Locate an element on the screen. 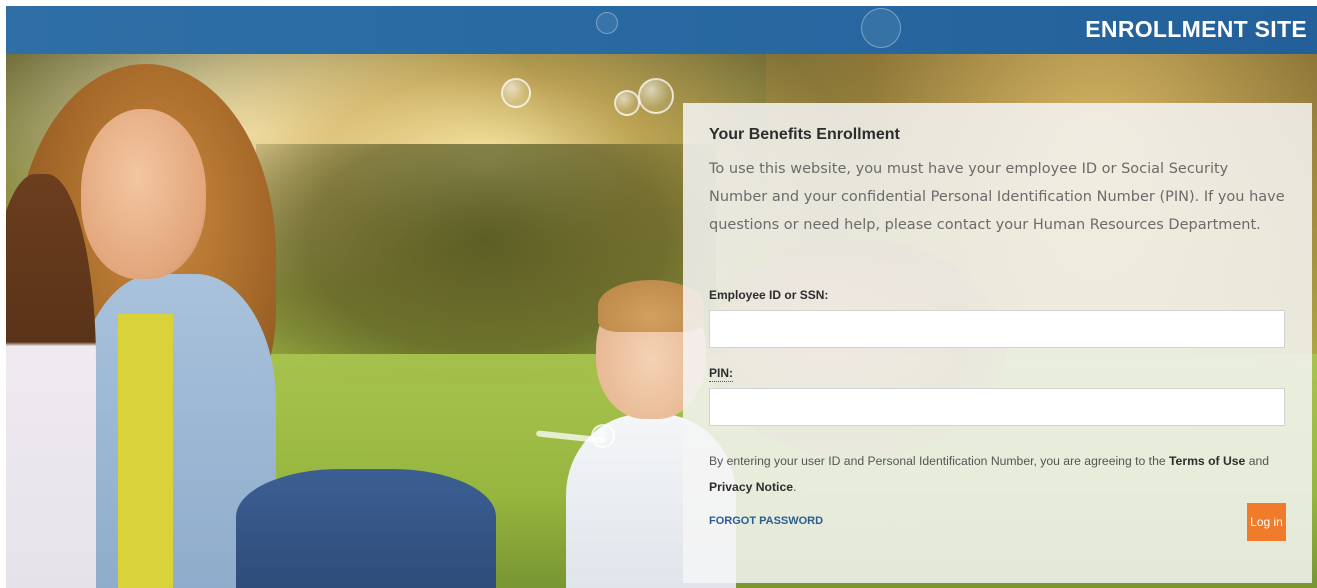 The width and height of the screenshot is (1317, 588). mother-yellow-top is located at coordinates (145, 451).